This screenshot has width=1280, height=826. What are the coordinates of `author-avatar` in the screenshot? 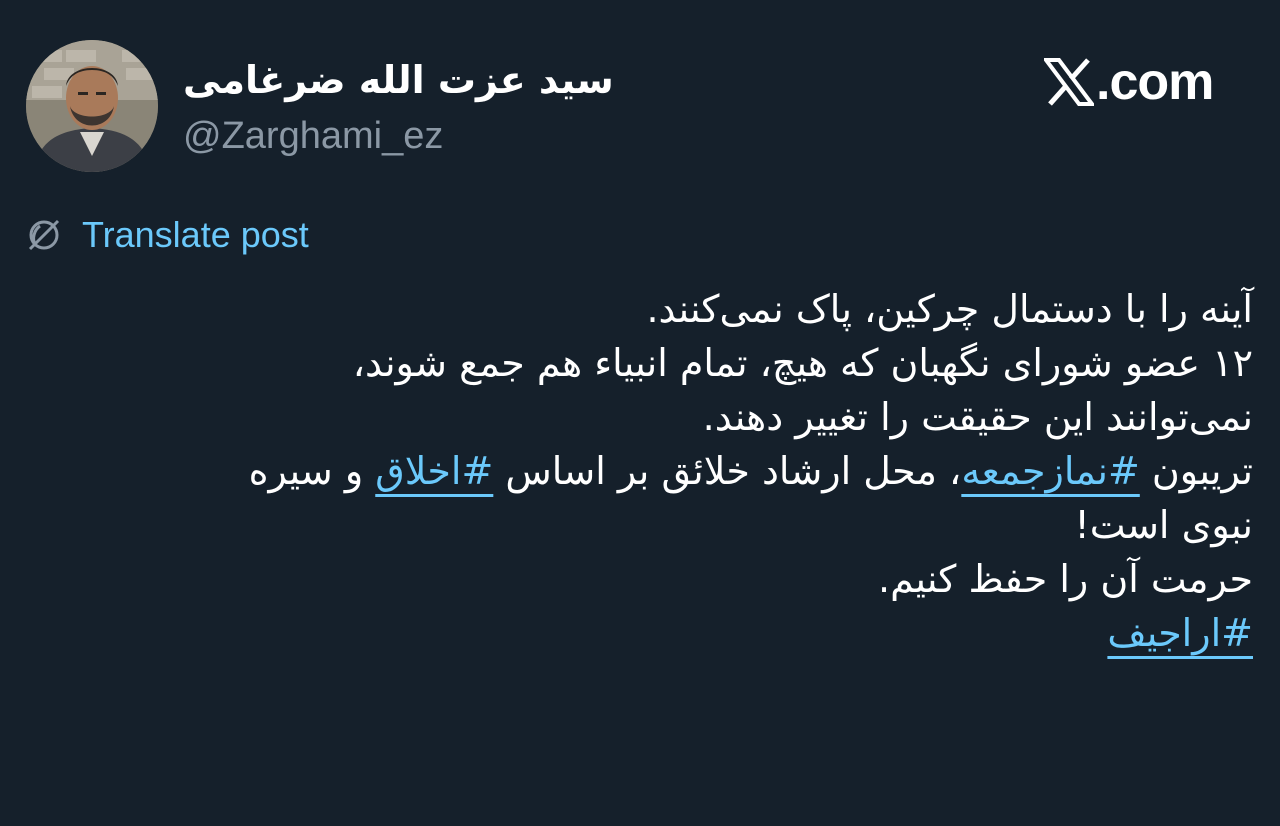 It's located at (92, 106).